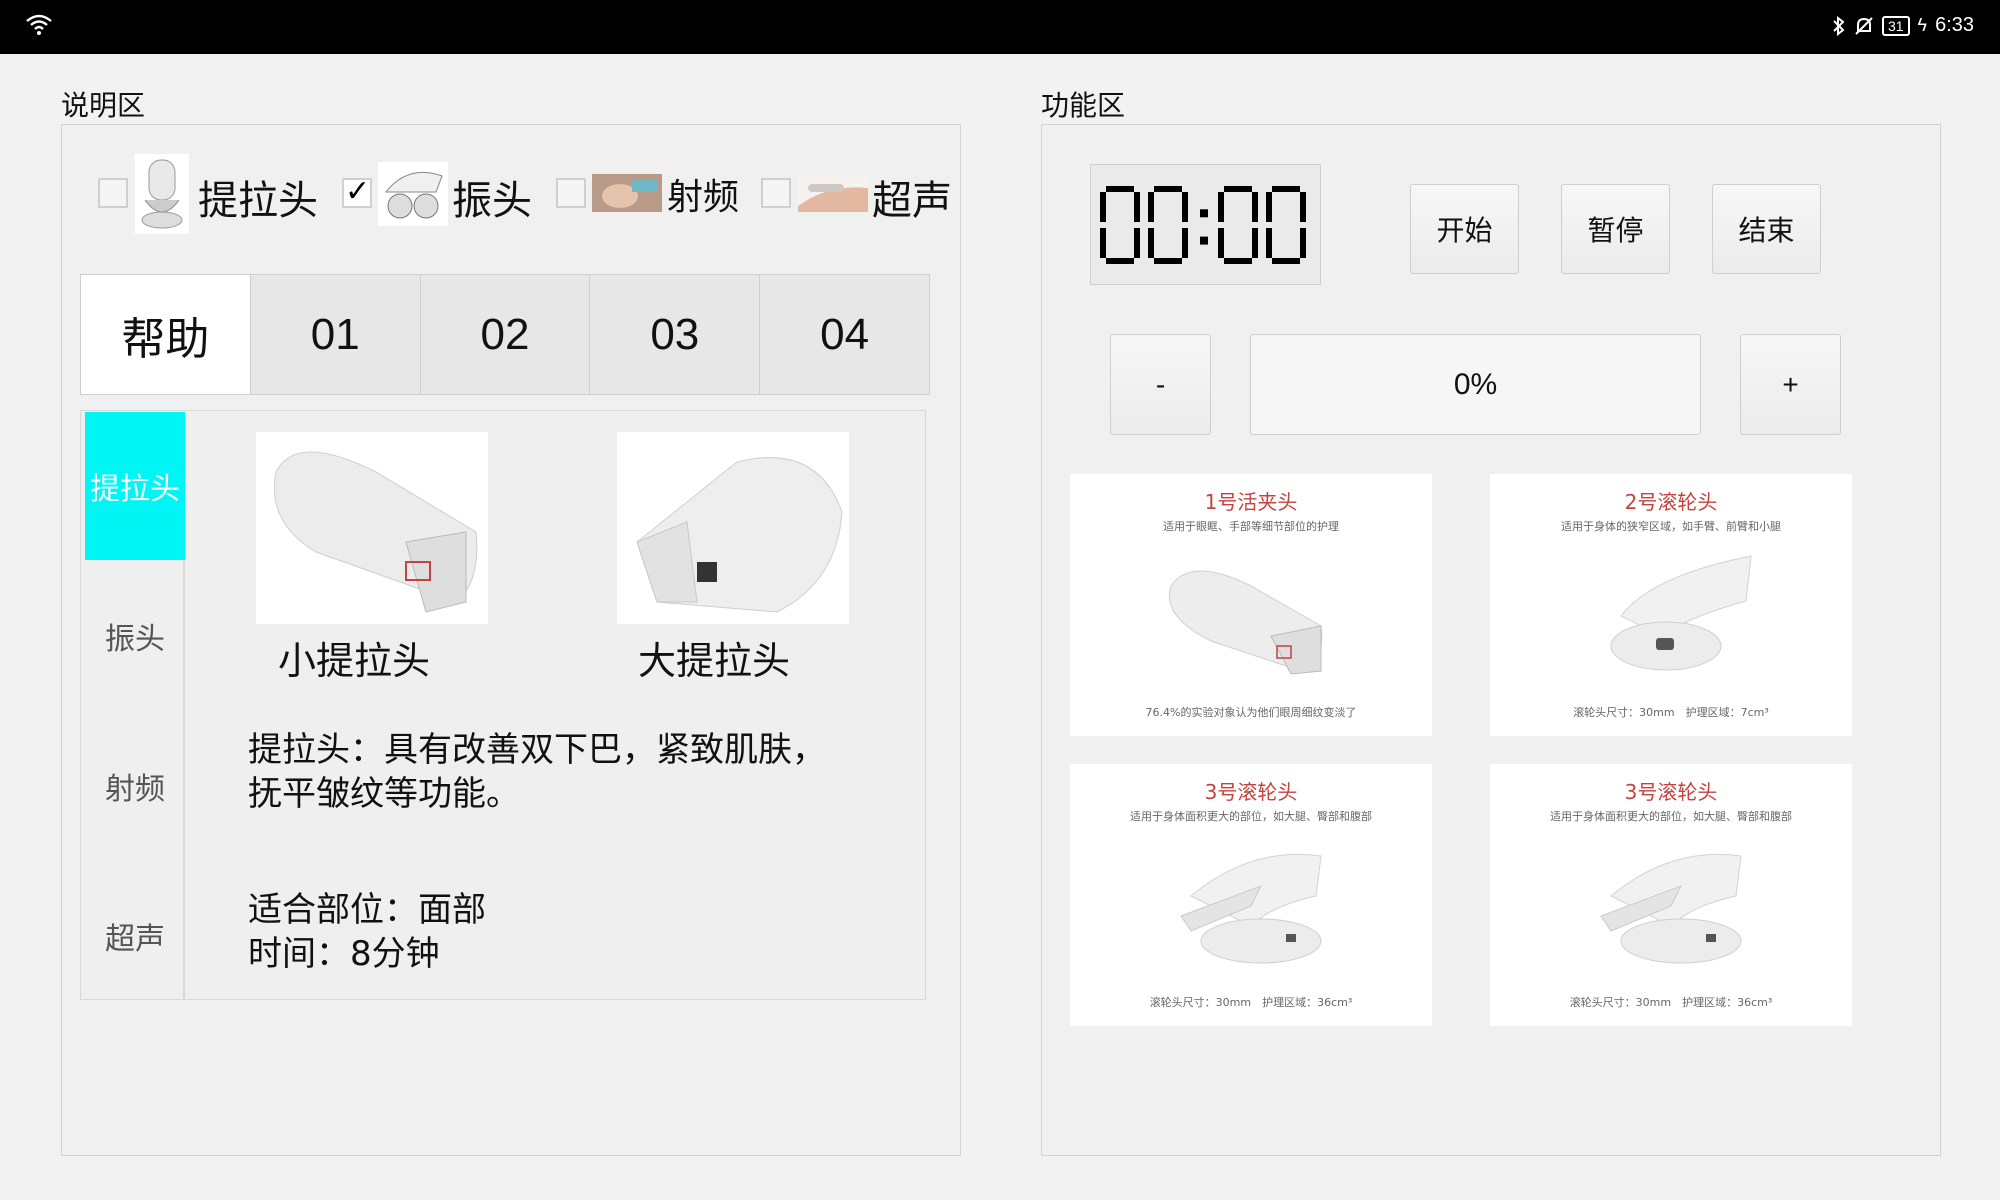  Describe the element at coordinates (258, 201) in the screenshot. I see `checkbox-label-lift-head: 提拉头` at that location.